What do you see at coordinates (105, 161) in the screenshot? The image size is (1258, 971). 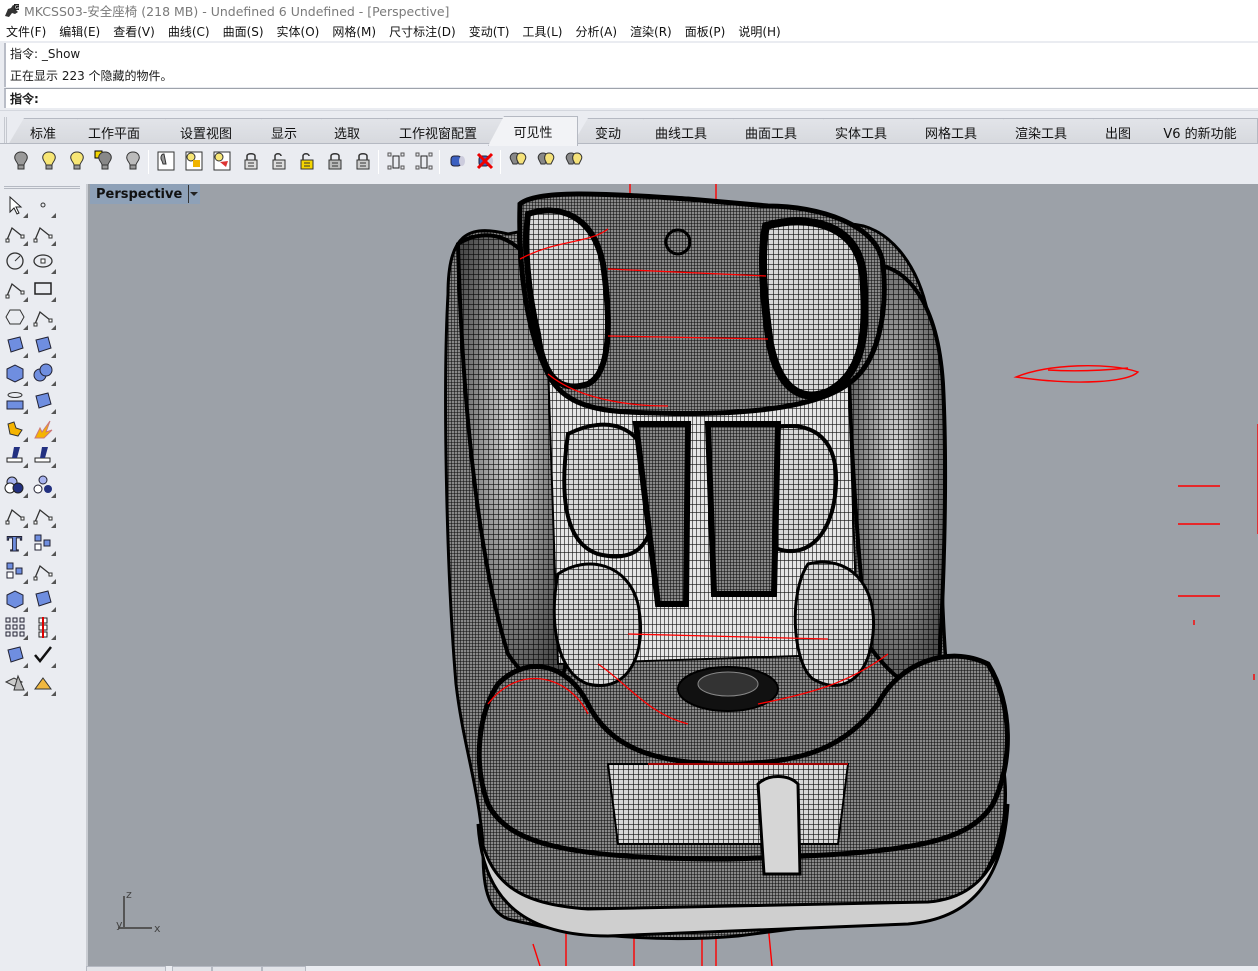 I see `hide-swap-icon` at bounding box center [105, 161].